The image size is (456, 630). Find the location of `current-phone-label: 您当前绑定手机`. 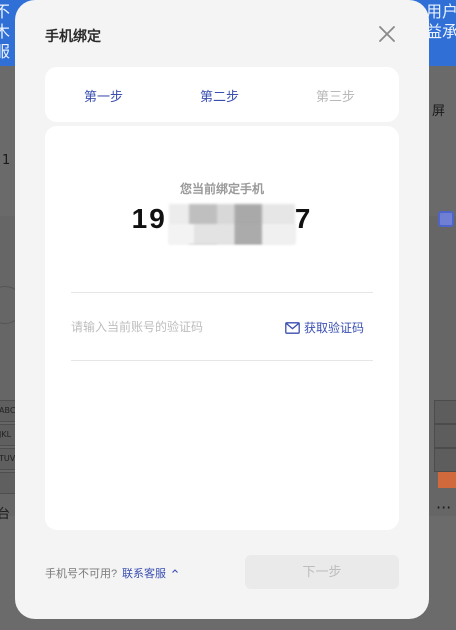

current-phone-label: 您当前绑定手机 is located at coordinates (221, 189).